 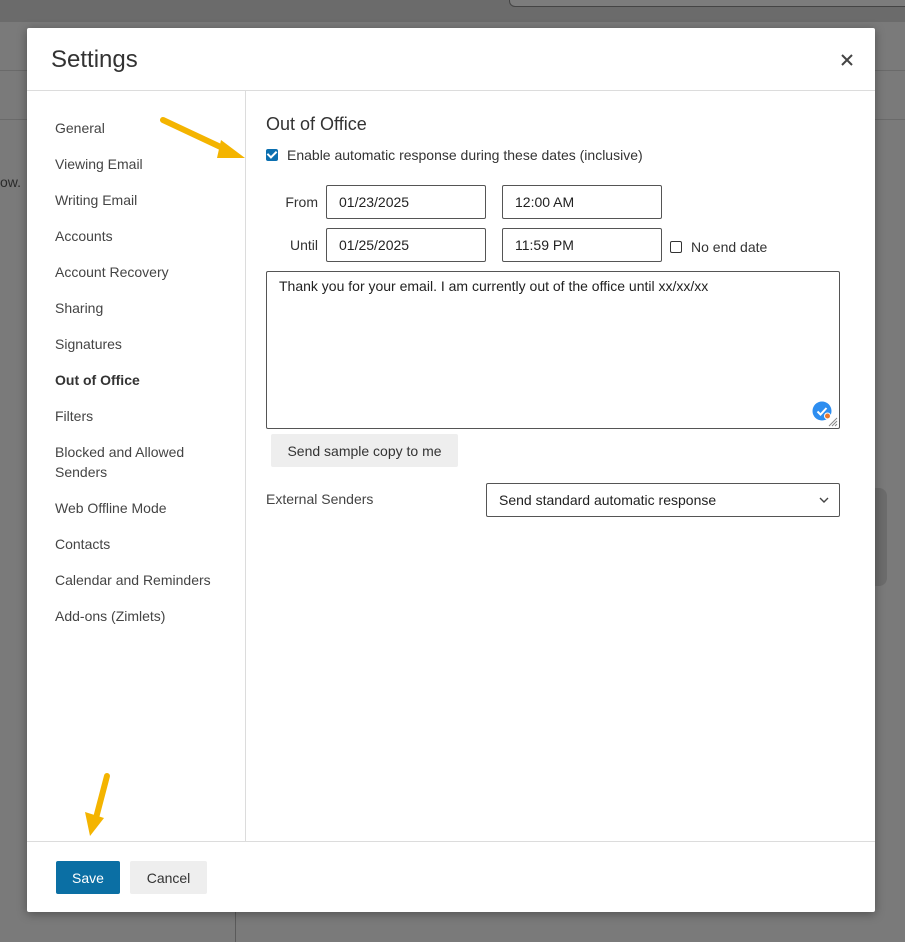 What do you see at coordinates (608, 500) in the screenshot?
I see `external-senders-value: Send standard automatic response` at bounding box center [608, 500].